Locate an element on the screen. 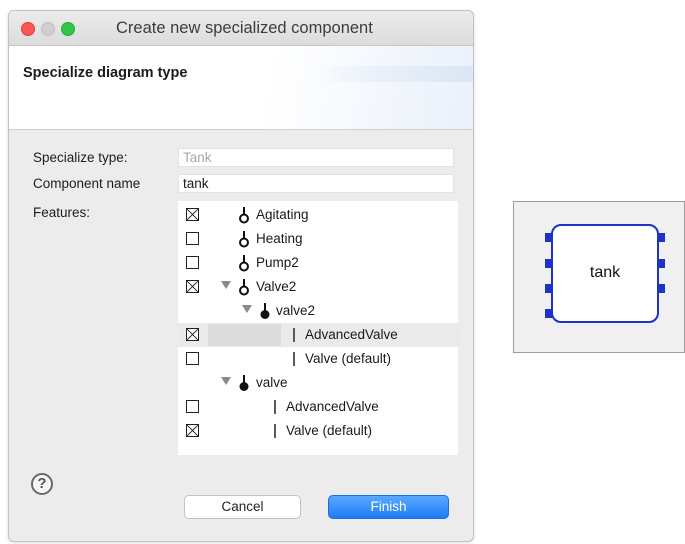 The height and width of the screenshot is (544, 685). close-window-button is located at coordinates (28, 29).